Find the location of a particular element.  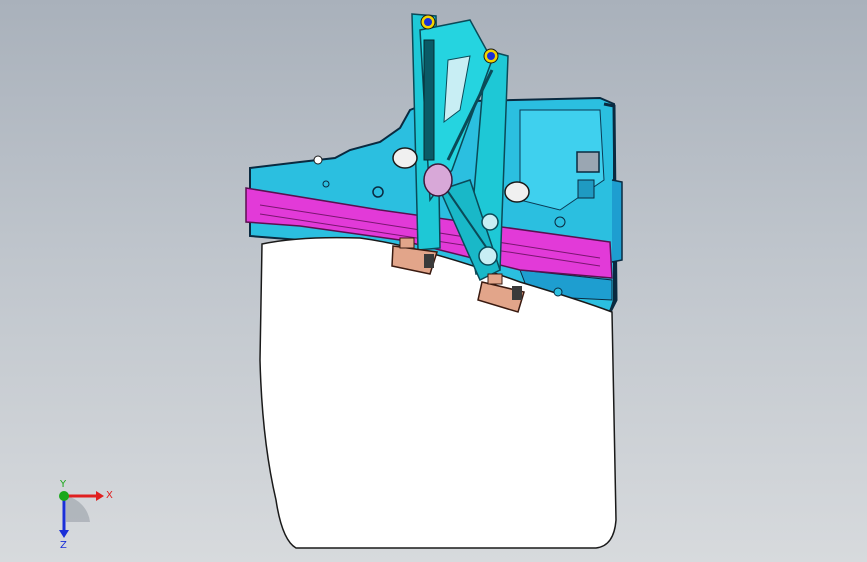

z-axis-label: Z is located at coordinates (63, 545).